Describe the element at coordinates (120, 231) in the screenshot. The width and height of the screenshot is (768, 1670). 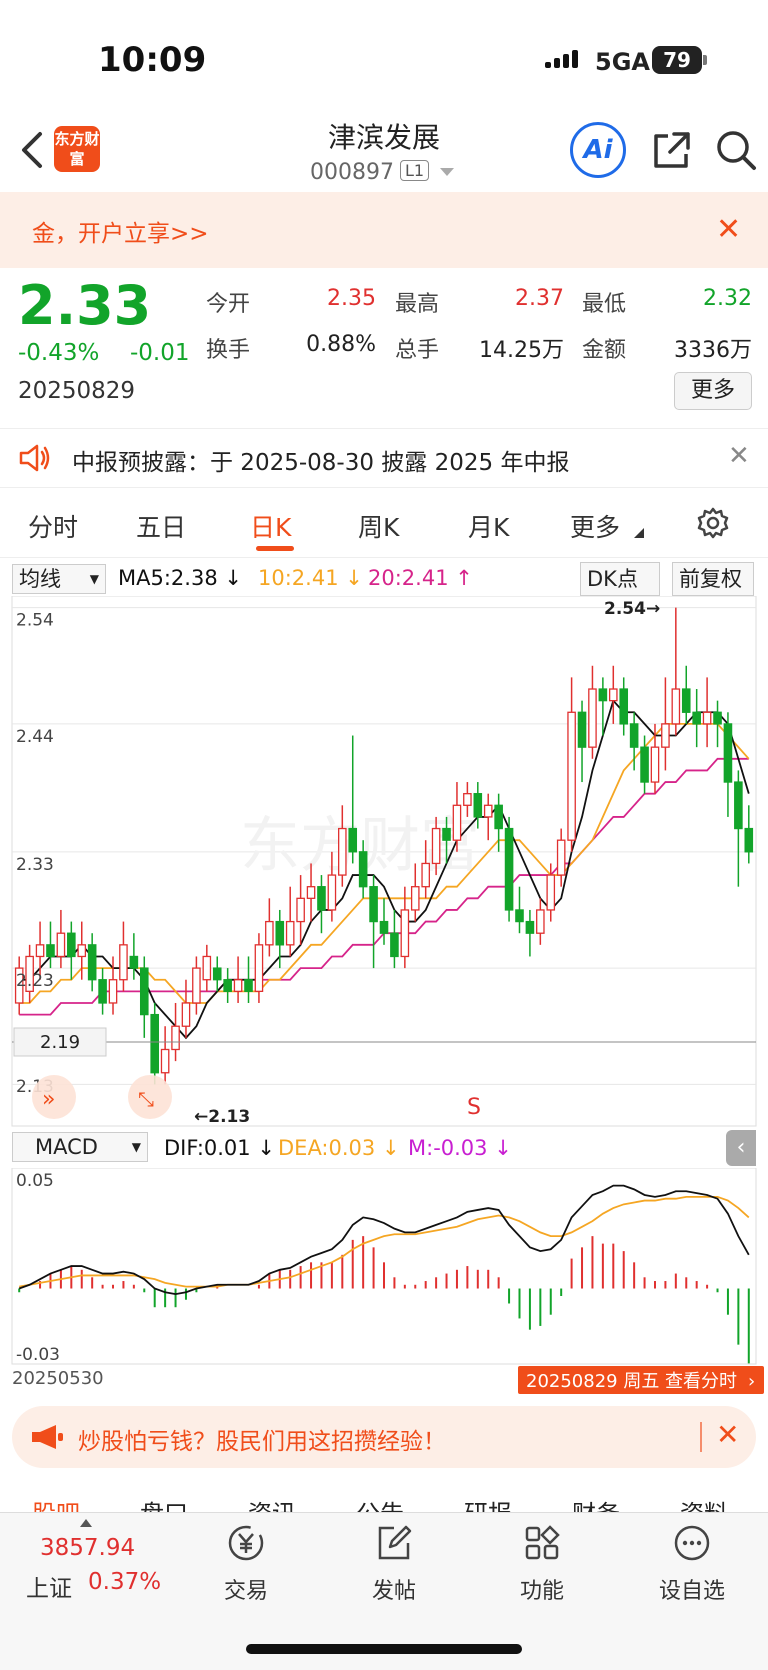
I see `promo-text: 金，开户立享>>` at that location.